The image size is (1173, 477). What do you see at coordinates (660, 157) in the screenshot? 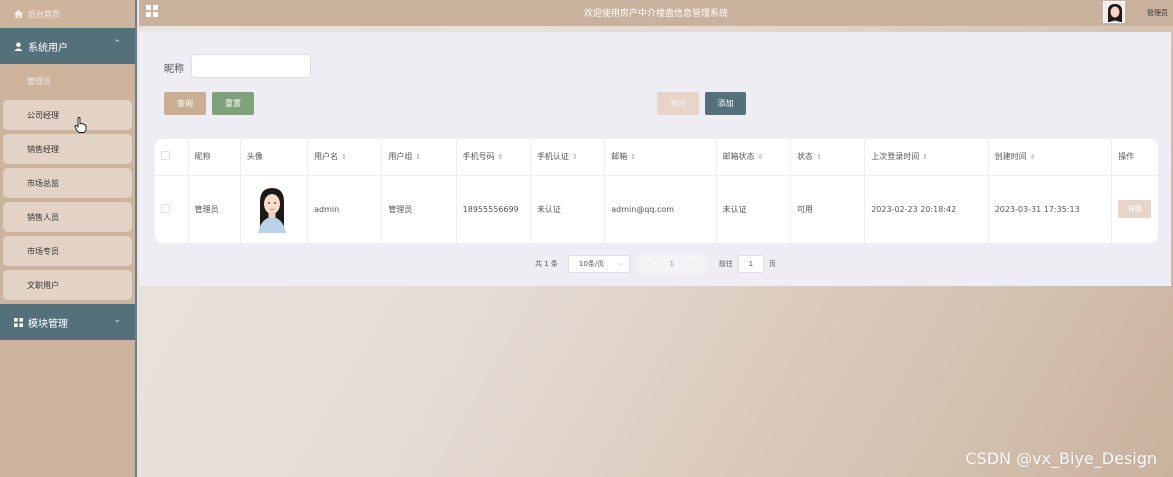
I see `column-header-sortable: 邮箱 ⇕` at bounding box center [660, 157].